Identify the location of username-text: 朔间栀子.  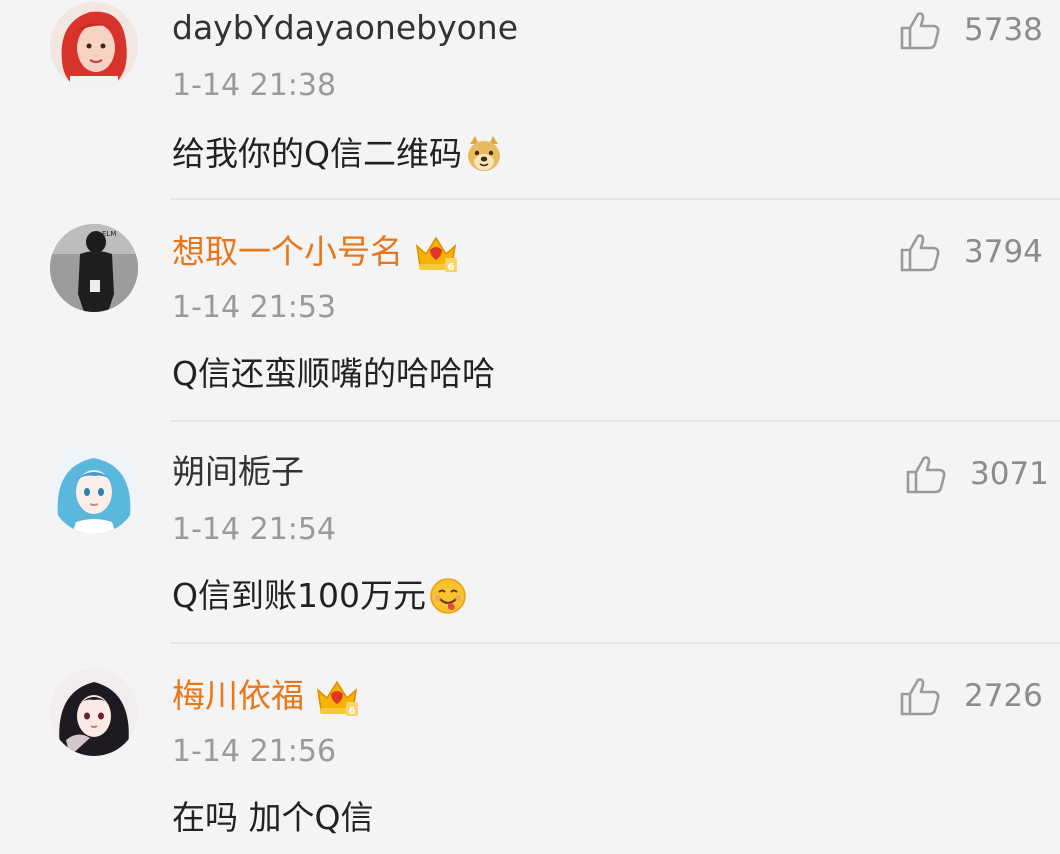
(238, 471).